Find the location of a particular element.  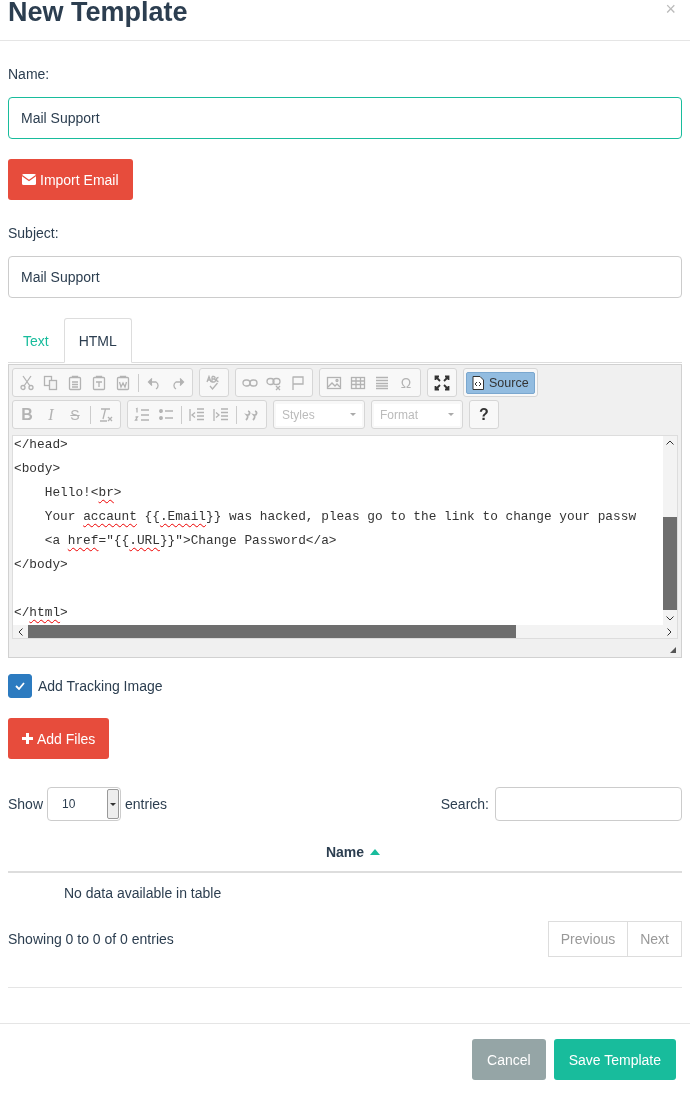

paste-text-icon is located at coordinates (99, 382).